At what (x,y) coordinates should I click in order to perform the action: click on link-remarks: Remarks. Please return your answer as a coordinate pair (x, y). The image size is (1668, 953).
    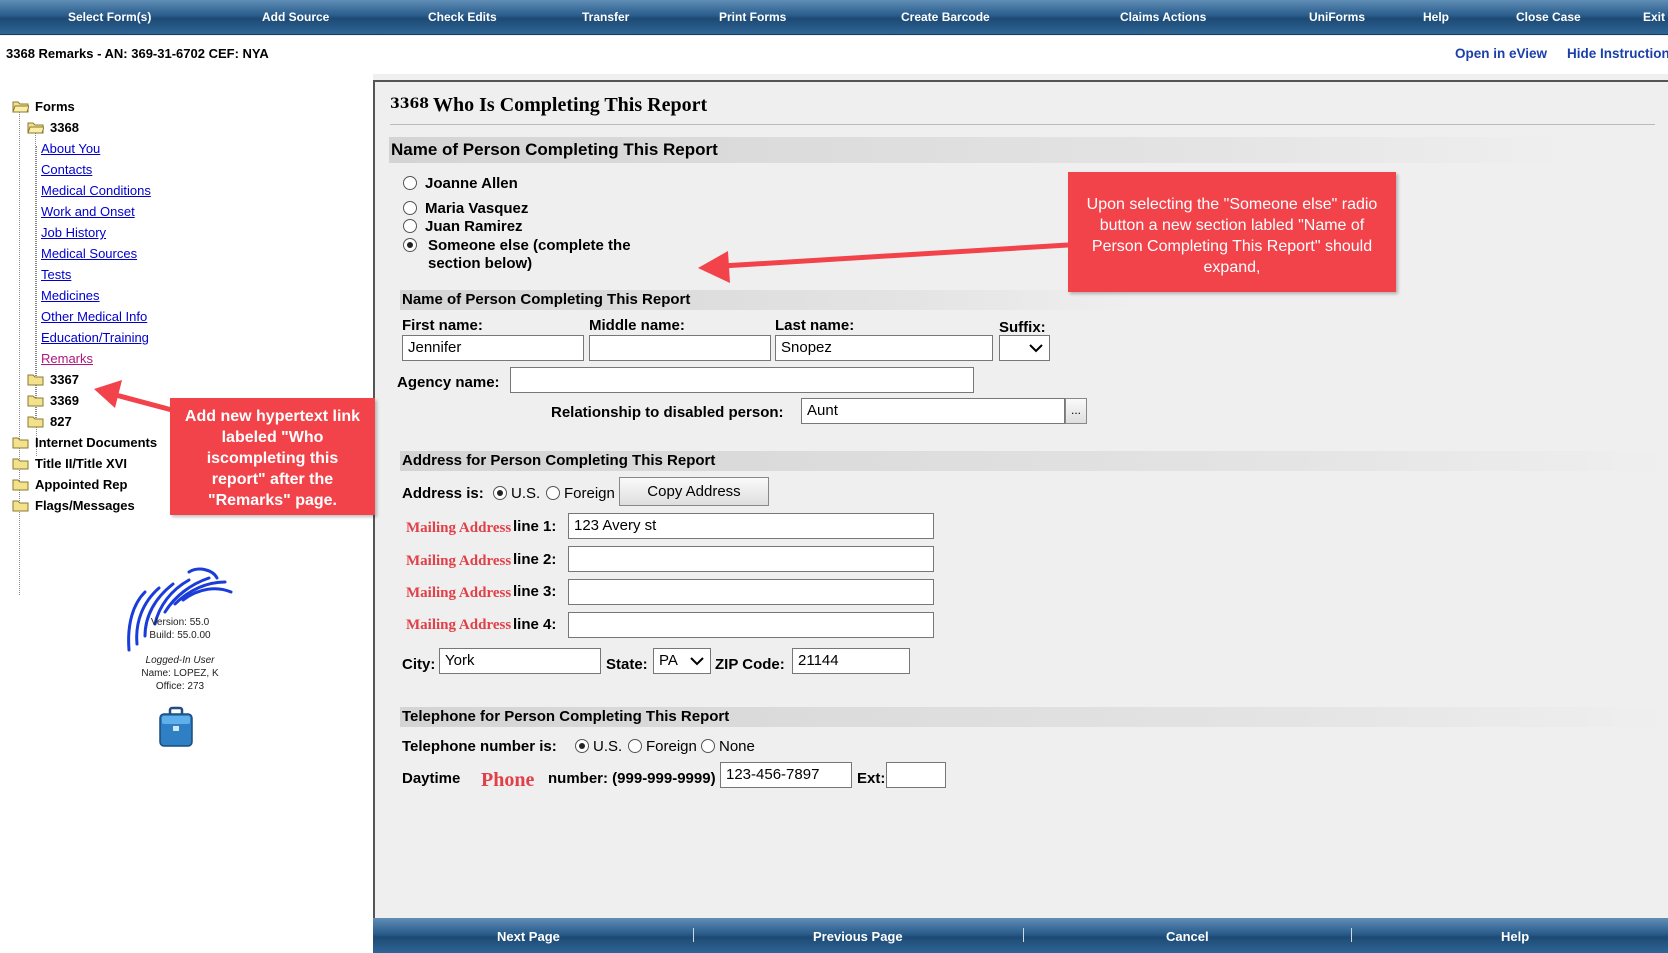
    Looking at the image, I should click on (67, 358).